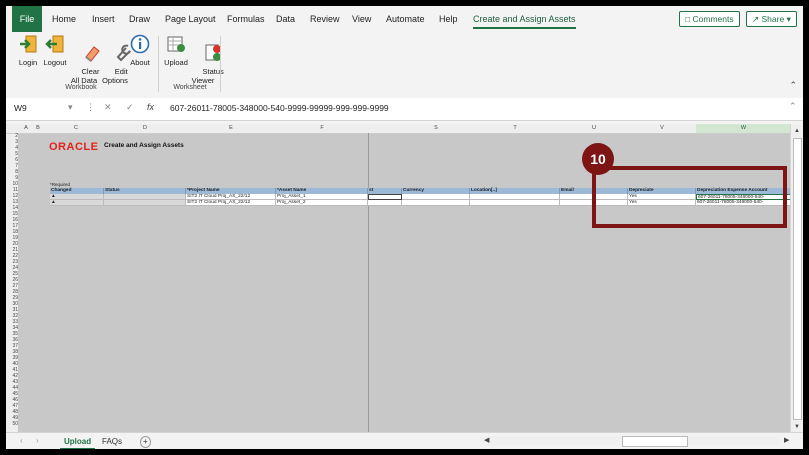 The width and height of the screenshot is (809, 455). I want to click on worksheet-group-label: Worksheet, so click(190, 87).